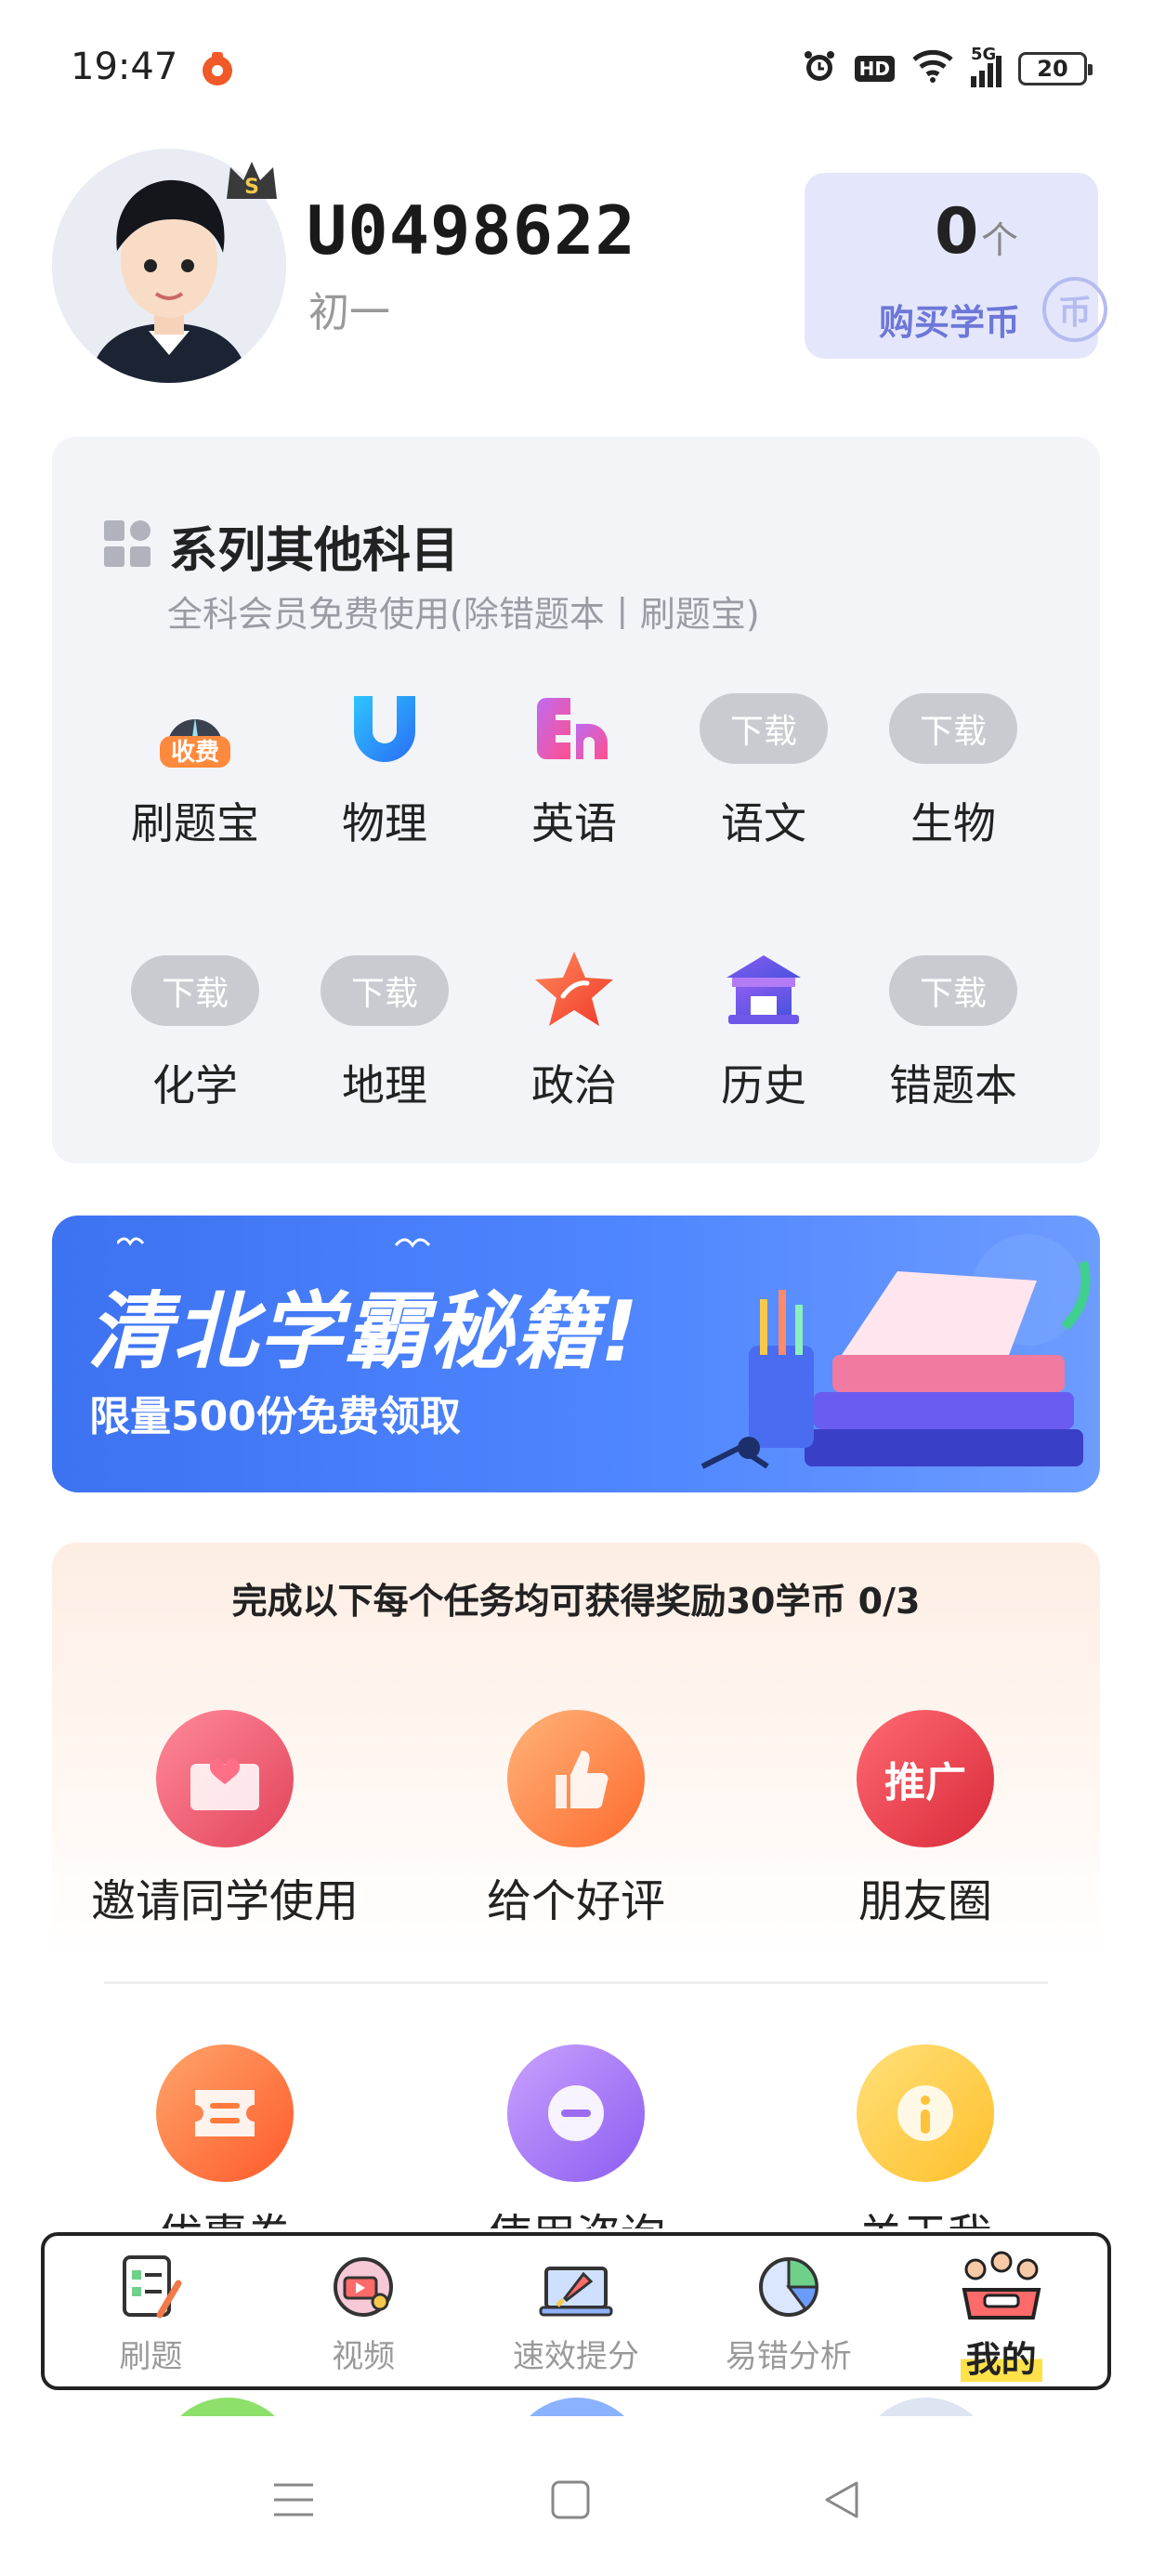 This screenshot has height=2576, width=1152. What do you see at coordinates (576, 1778) in the screenshot?
I see `thumbs-up-icon` at bounding box center [576, 1778].